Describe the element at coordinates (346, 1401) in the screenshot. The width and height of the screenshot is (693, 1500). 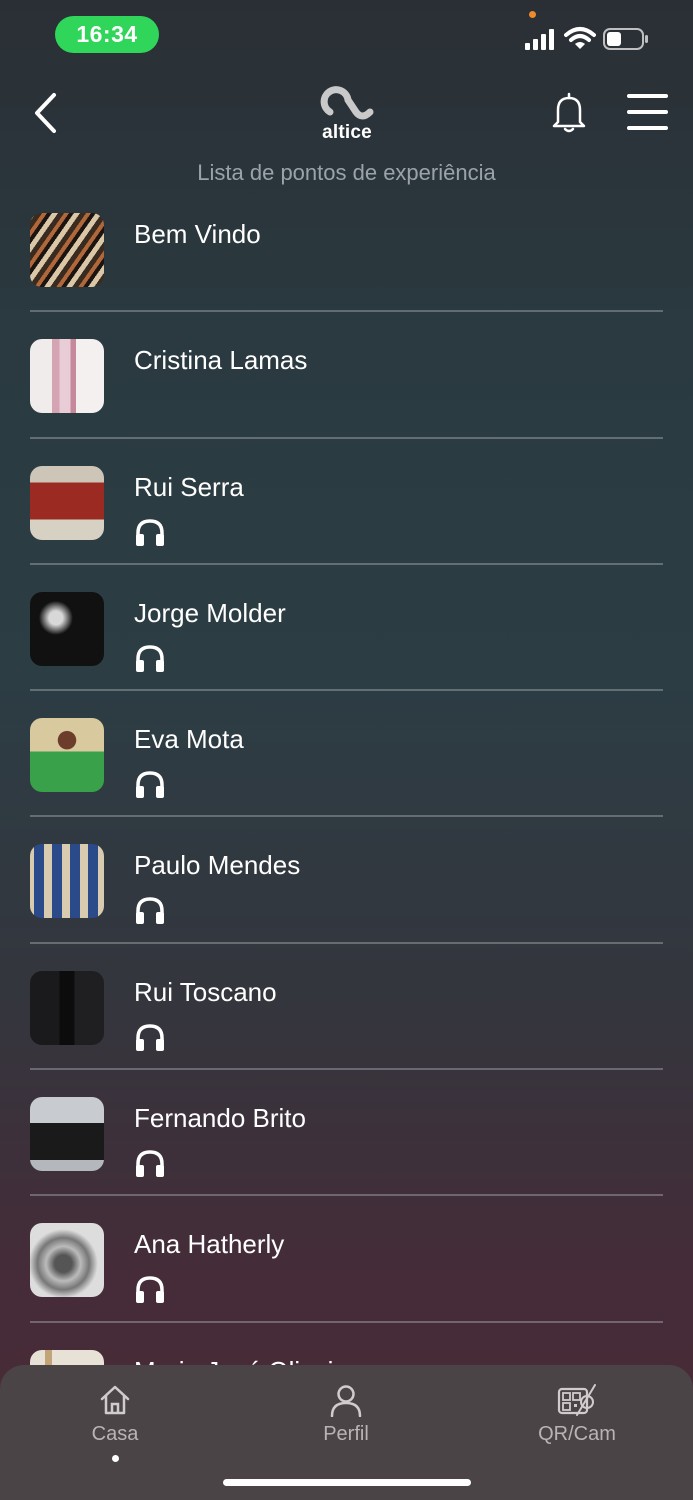
I see `profile-icon` at that location.